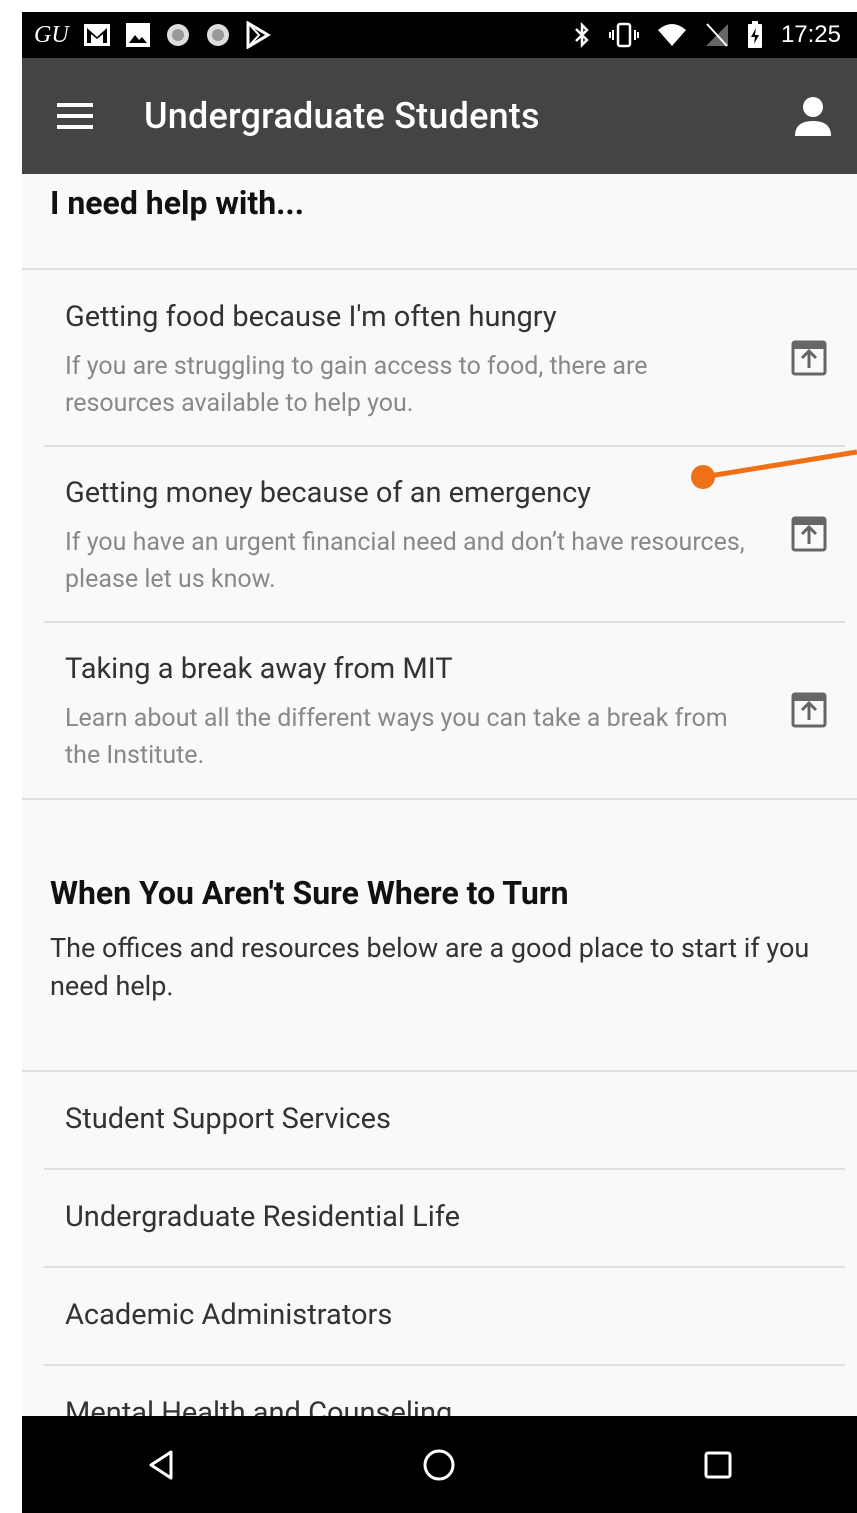 Image resolution: width=857 pixels, height=1513 pixels. What do you see at coordinates (75, 116) in the screenshot?
I see `hamburger-menu-icon` at bounding box center [75, 116].